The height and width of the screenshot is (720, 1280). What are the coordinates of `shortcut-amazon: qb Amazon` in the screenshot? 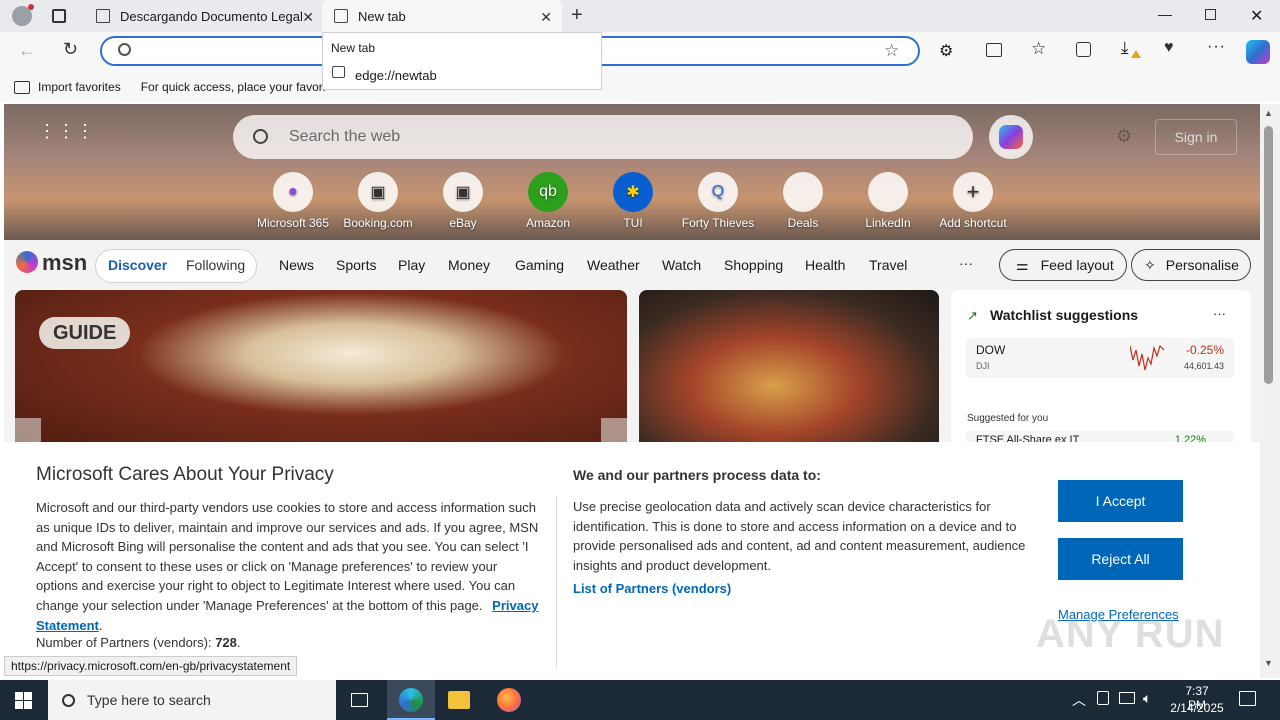 It's located at (548, 201).